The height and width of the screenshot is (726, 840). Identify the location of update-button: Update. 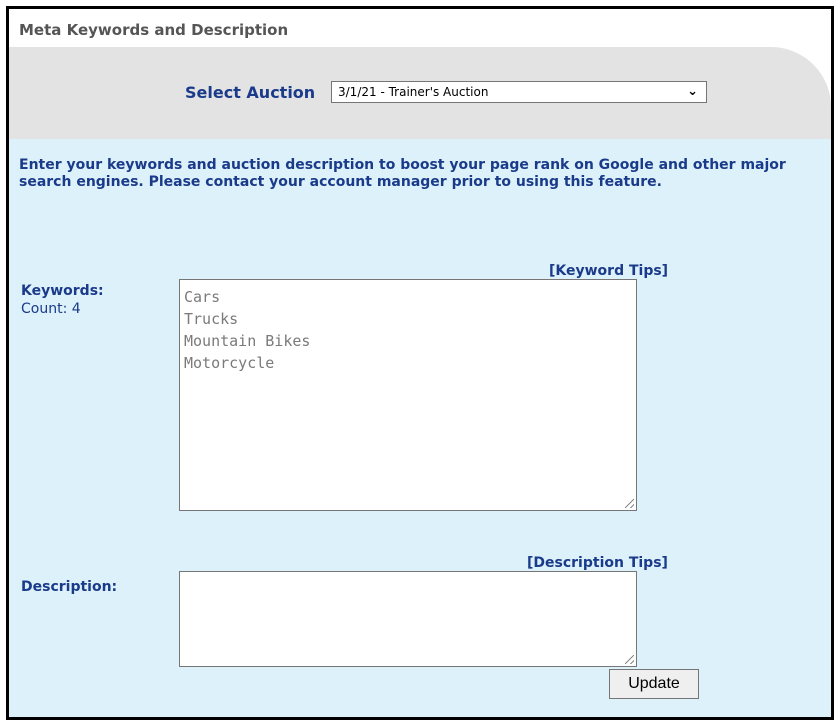
(654, 684).